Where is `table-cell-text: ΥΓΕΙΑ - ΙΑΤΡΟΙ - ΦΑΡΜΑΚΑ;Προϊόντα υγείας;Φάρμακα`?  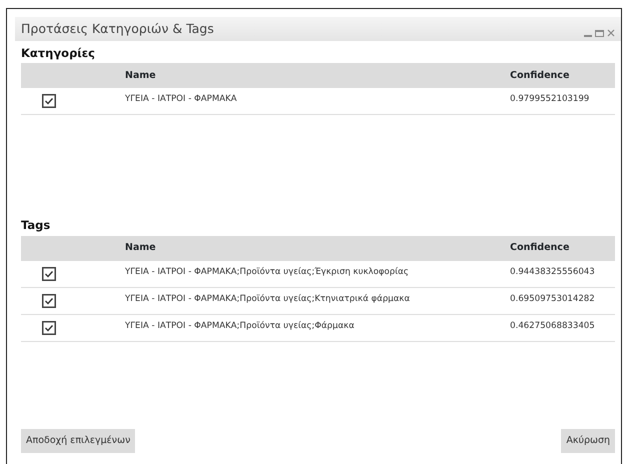 table-cell-text: ΥΓΕΙΑ - ΙΑΤΡΟΙ - ΦΑΡΜΑΚΑ;Προϊόντα υγείας;Φάρμακα is located at coordinates (240, 326).